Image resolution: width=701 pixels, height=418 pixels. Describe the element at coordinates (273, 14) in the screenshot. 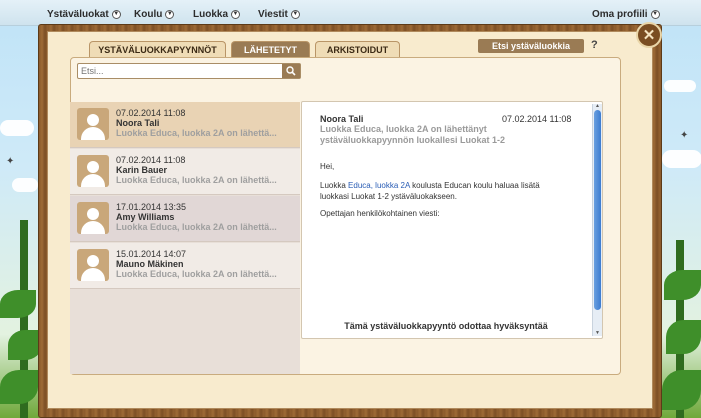

I see `nav-label: Viestit` at that location.